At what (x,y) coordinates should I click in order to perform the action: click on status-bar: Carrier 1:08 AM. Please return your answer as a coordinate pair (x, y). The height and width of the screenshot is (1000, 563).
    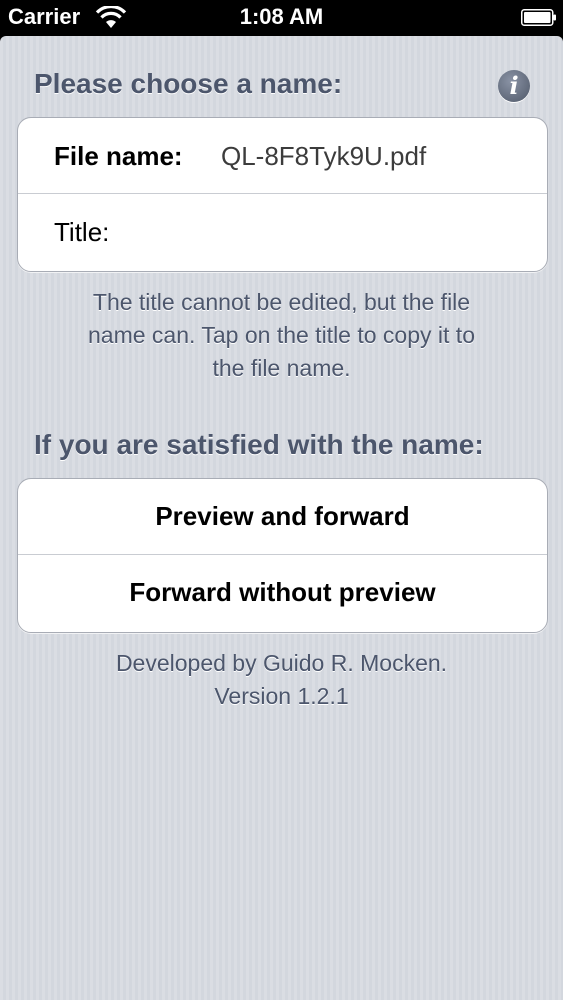
    Looking at the image, I should click on (281, 18).